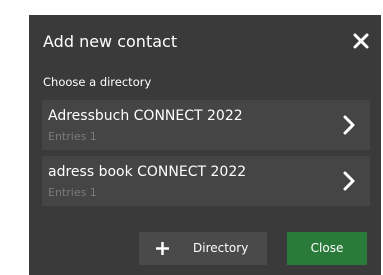 The image size is (383, 275). I want to click on plus-icon, so click(162, 248).